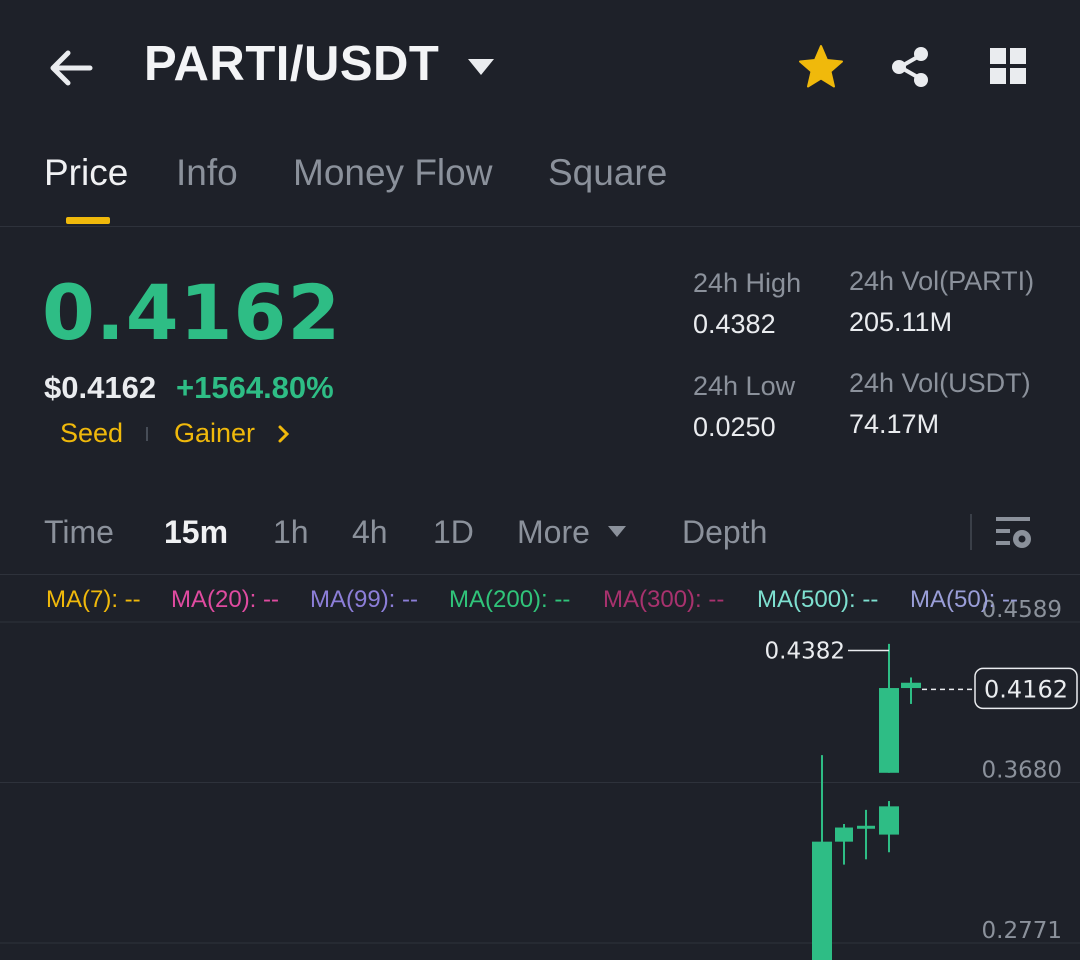  What do you see at coordinates (255, 387) in the screenshot?
I see `price-change-percent: +1564.80%` at bounding box center [255, 387].